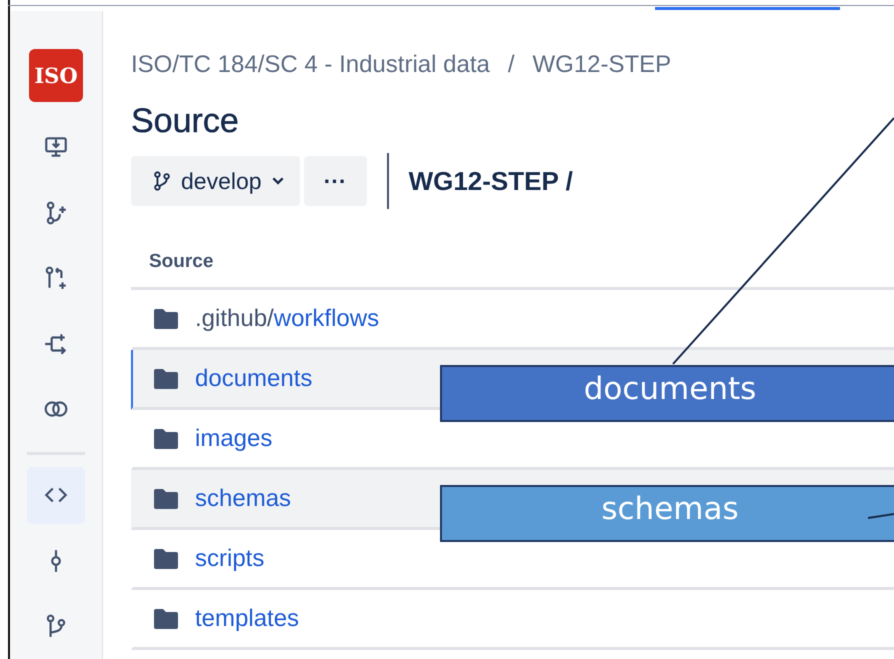 Image resolution: width=894 pixels, height=659 pixels. What do you see at coordinates (667, 393) in the screenshot?
I see `callout-tooltip: documents` at bounding box center [667, 393].